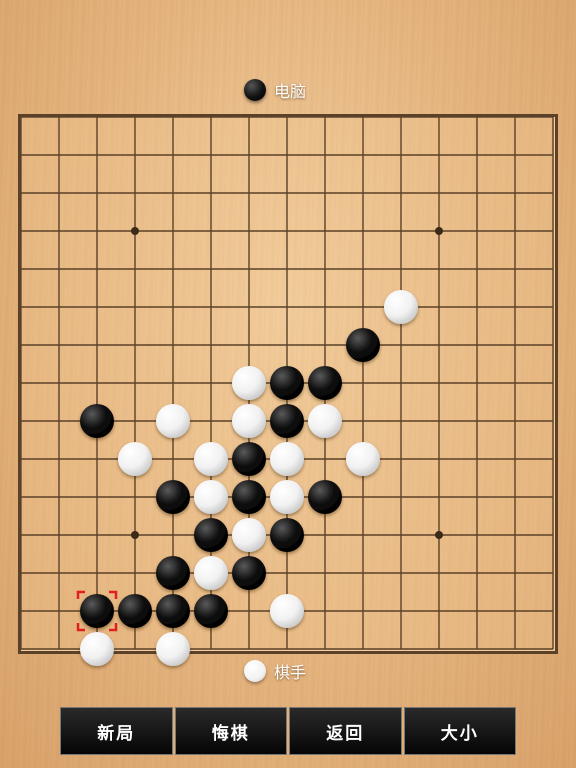  What do you see at coordinates (255, 671) in the screenshot?
I see `white-stone-icon` at bounding box center [255, 671].